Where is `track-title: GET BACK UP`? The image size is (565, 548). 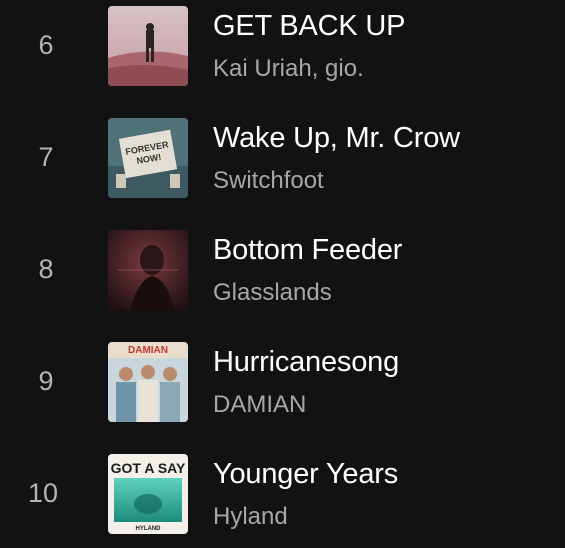
track-title: GET BACK UP is located at coordinates (309, 26).